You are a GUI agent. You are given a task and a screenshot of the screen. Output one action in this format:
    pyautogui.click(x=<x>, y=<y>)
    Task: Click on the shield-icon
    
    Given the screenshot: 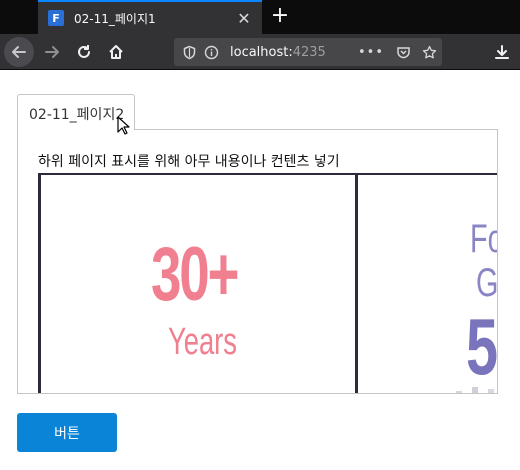 What is the action you would take?
    pyautogui.click(x=189, y=52)
    